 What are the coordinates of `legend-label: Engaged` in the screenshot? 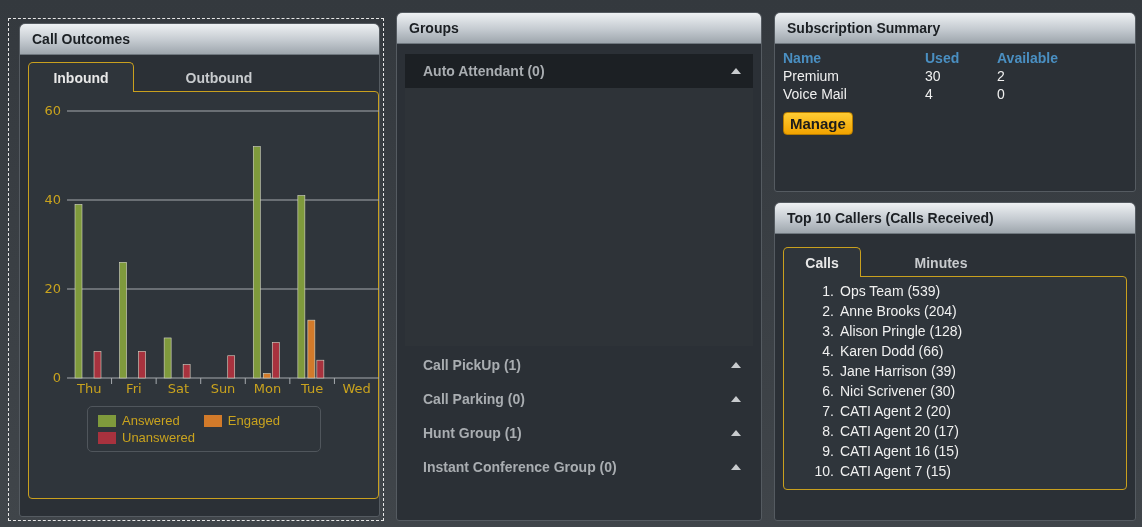 It's located at (253, 420).